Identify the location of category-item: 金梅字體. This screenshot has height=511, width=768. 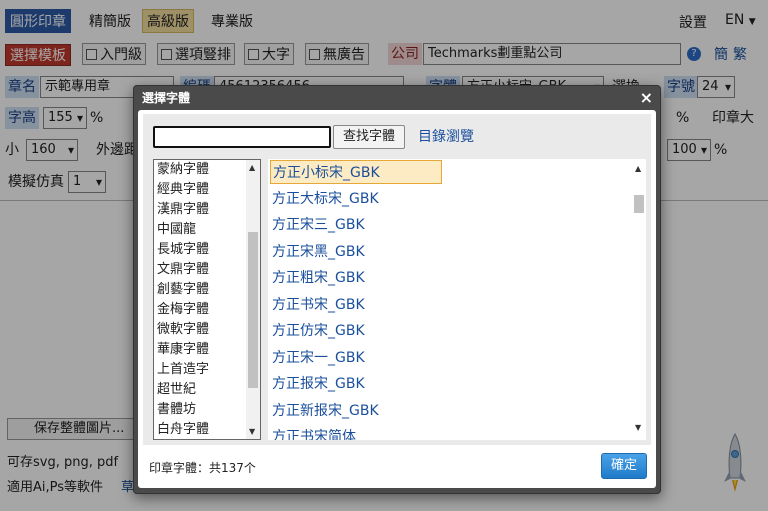
(207, 310).